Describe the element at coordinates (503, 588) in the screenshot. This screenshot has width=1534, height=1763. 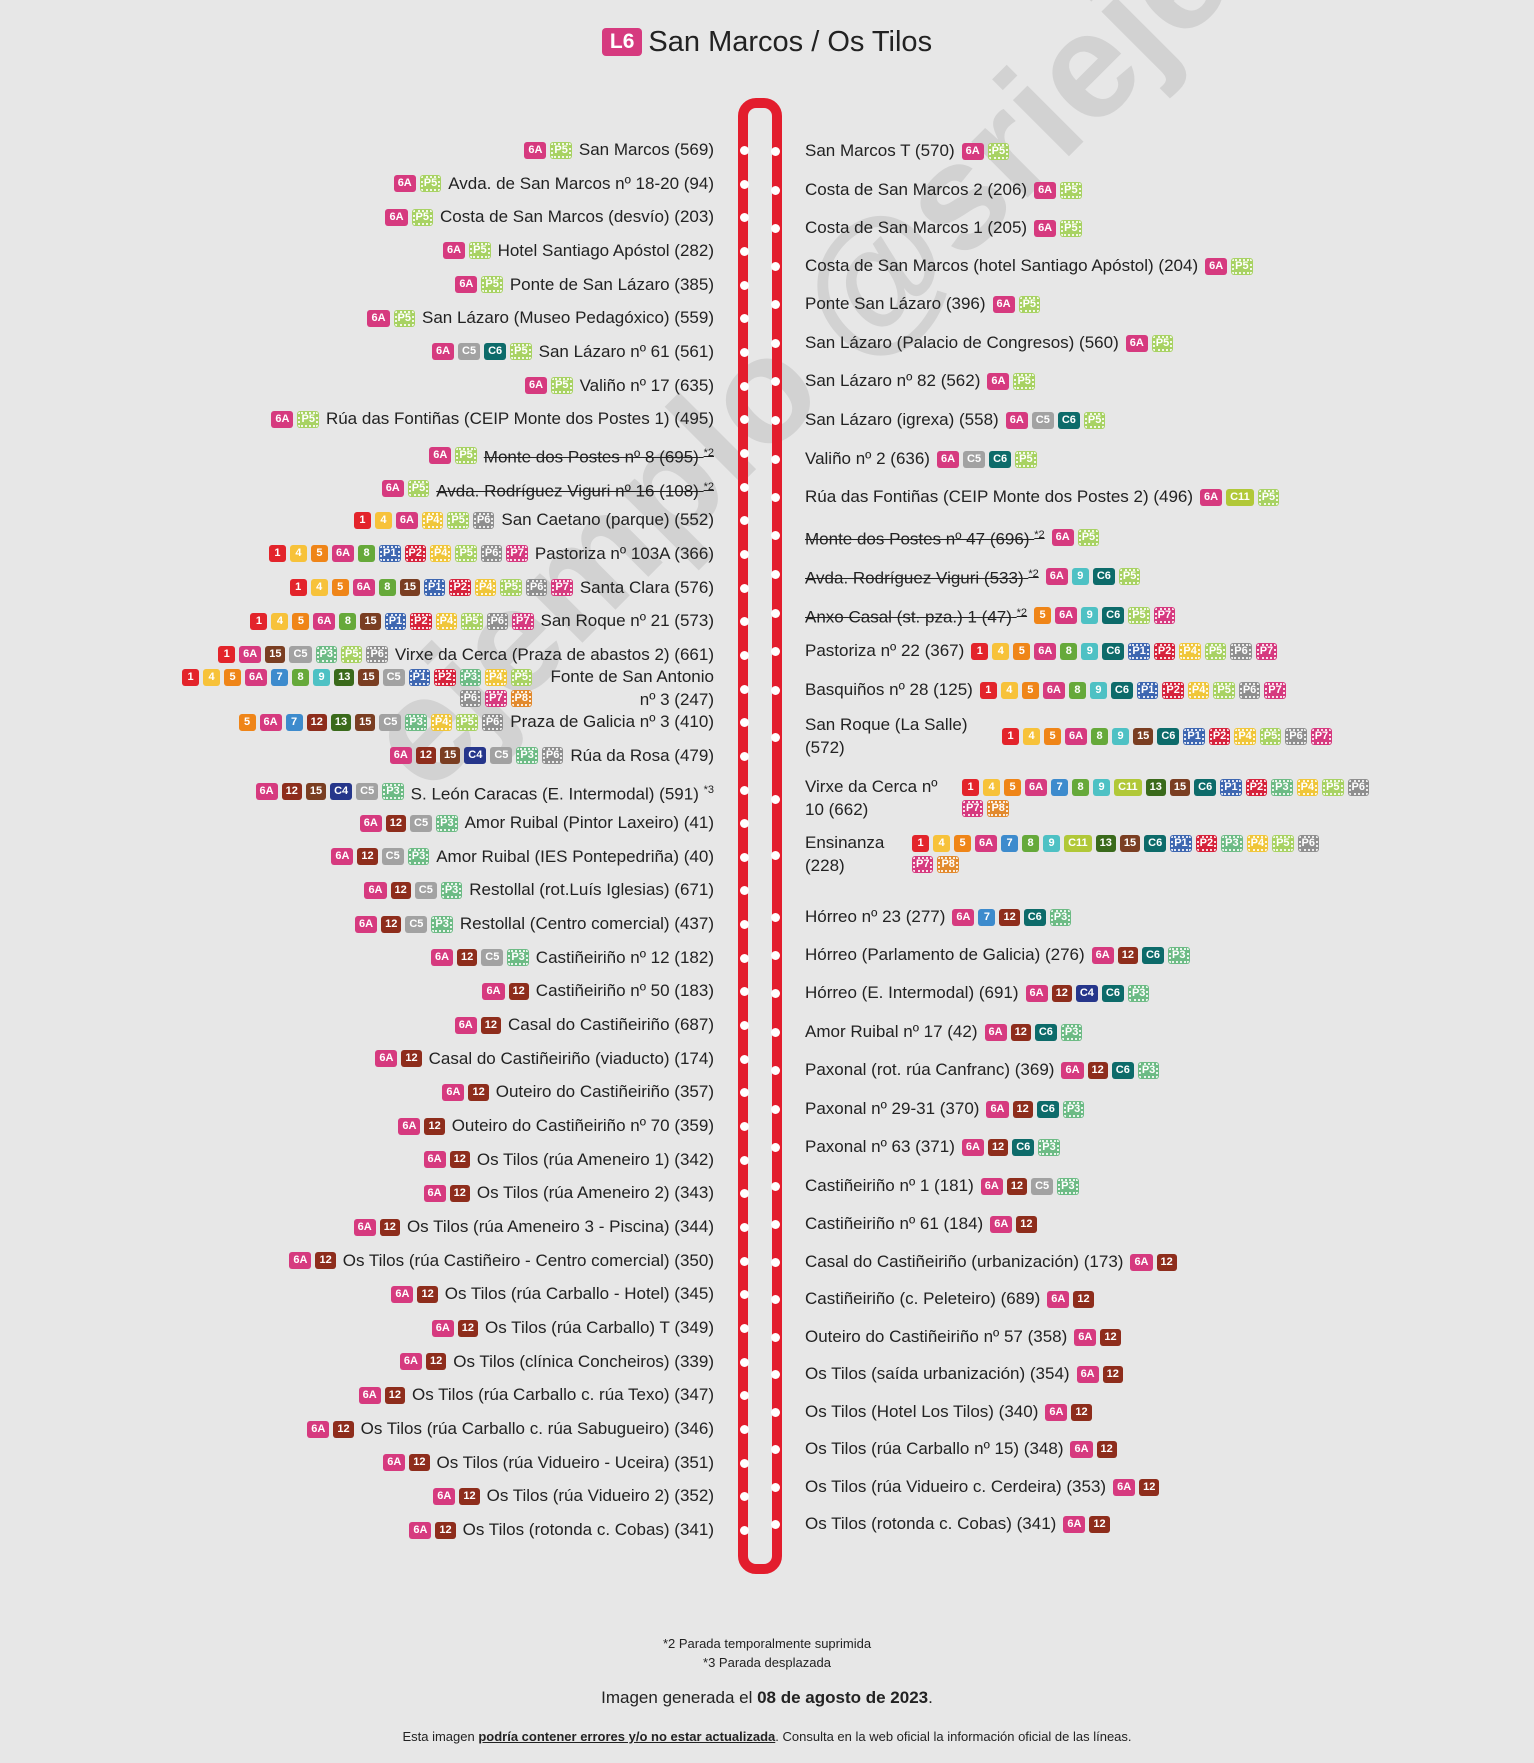
I see `stop-row: 1 4 5 6A 8 15 P1 P2 P4 P5 P6 P7 Santa Clara (576)` at that location.